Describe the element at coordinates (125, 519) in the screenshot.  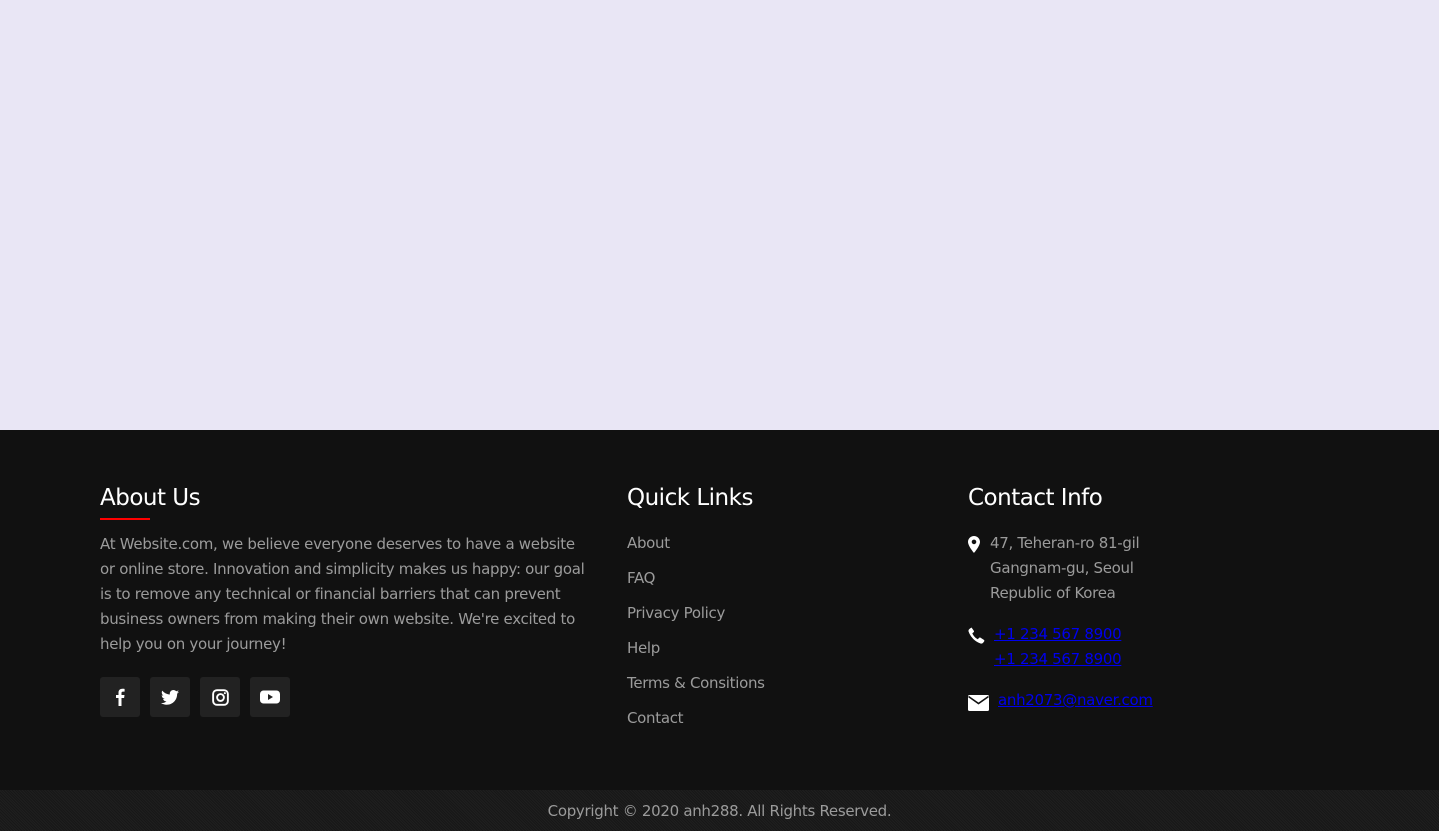
I see `title-underline` at that location.